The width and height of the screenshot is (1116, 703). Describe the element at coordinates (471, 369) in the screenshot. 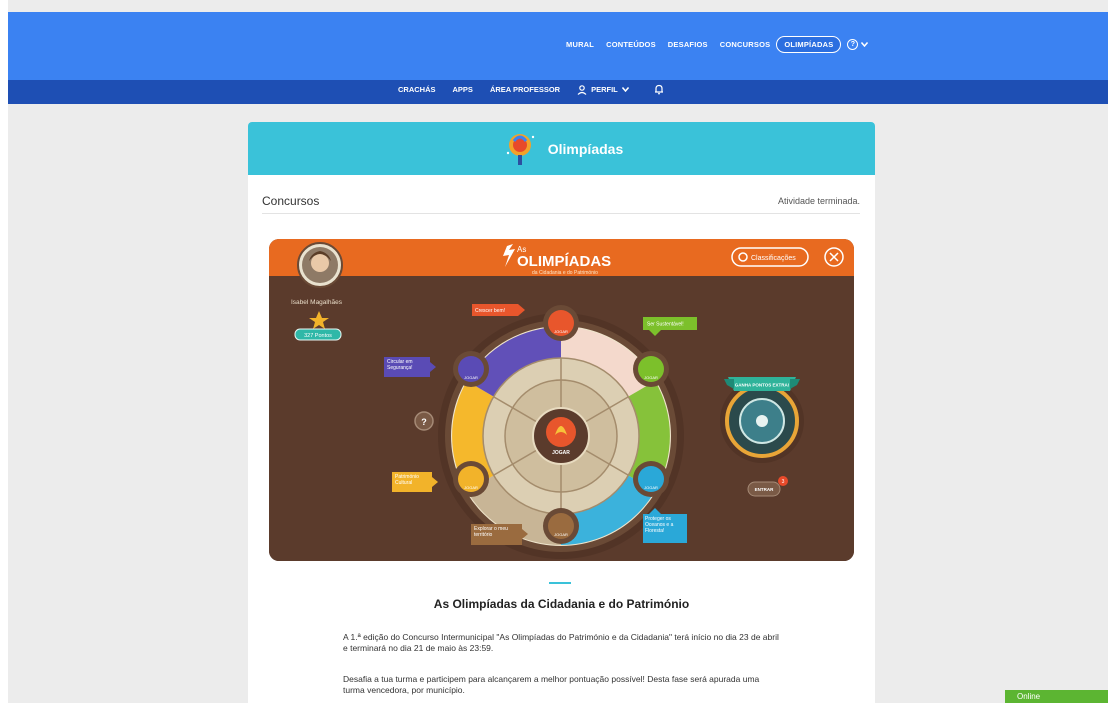

I see `category-node-circular: JOGAR` at that location.